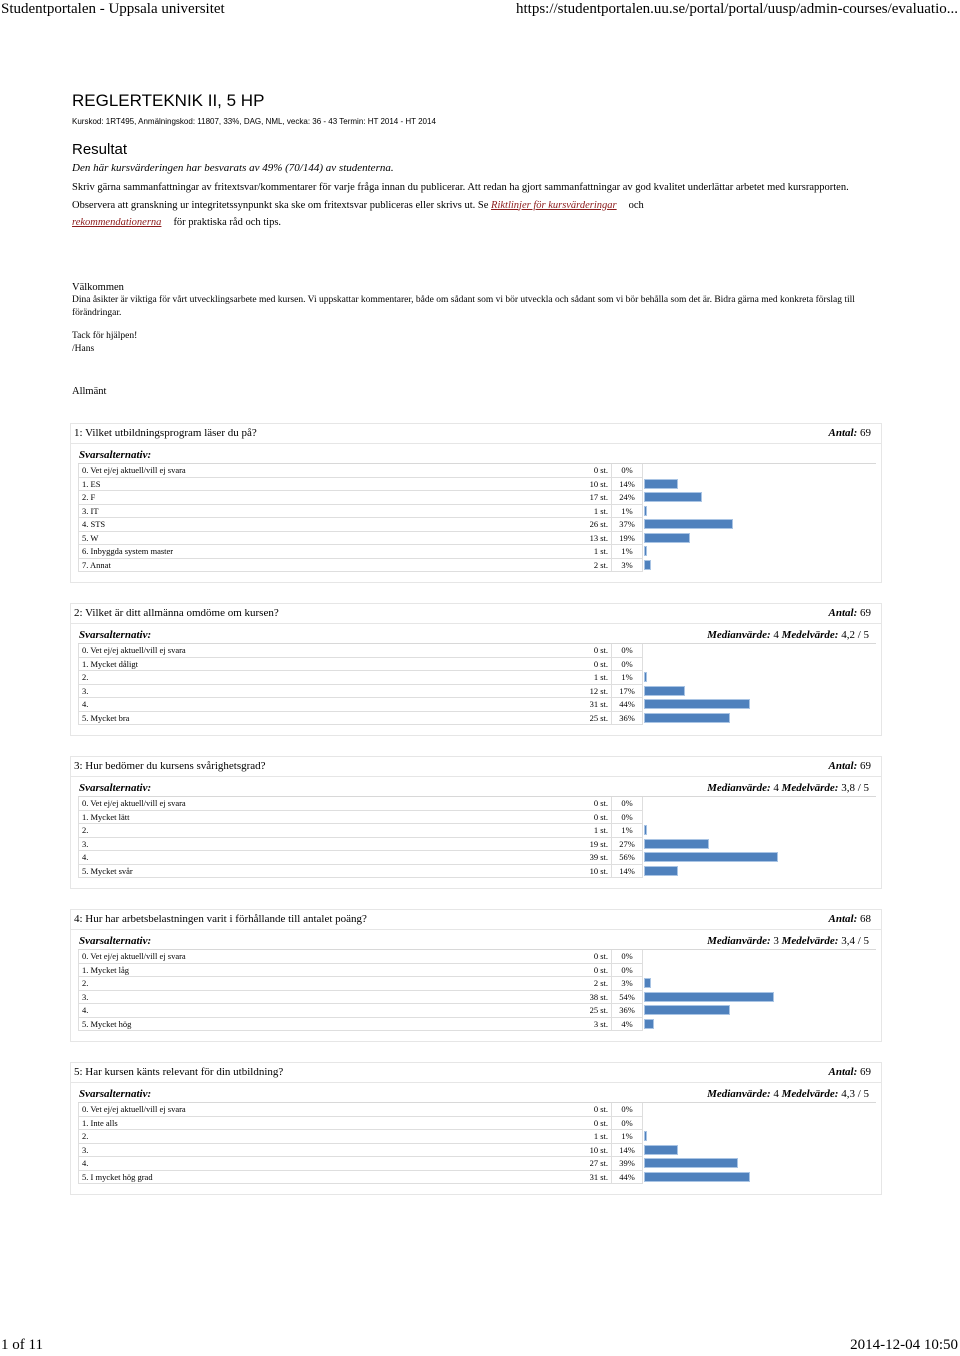 Image resolution: width=960 pixels, height=1356 pixels. I want to click on question-stats: Medianvärde: 4 Medelvärde: 4,2 / 5, so click(788, 635).